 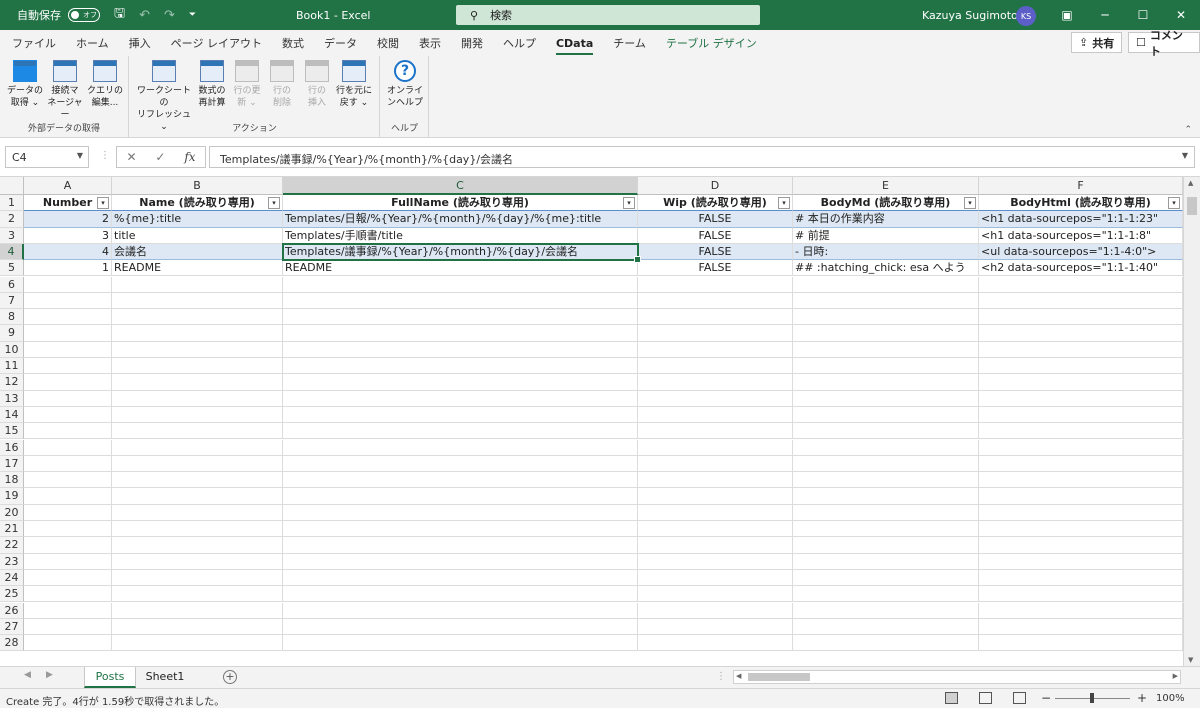 What do you see at coordinates (131, 157) in the screenshot?
I see `cancel-icon: ✕` at bounding box center [131, 157].